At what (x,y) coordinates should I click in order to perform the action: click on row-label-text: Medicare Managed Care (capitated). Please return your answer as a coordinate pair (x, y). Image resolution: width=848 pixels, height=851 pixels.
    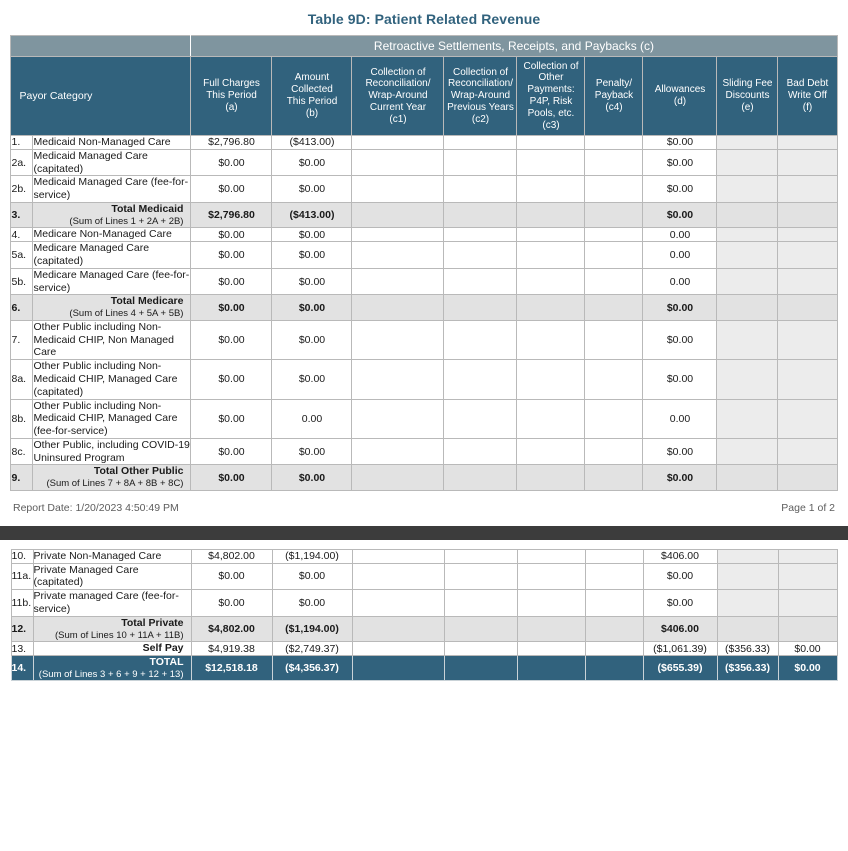
    Looking at the image, I should click on (91, 254).